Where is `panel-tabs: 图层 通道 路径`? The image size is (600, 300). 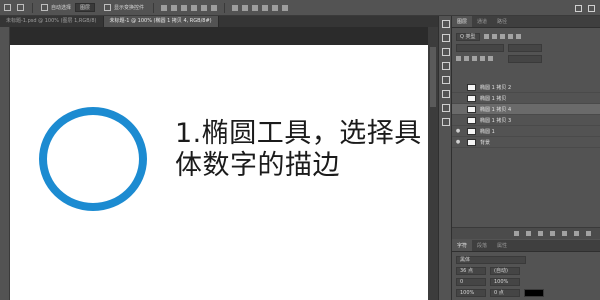 panel-tabs: 图层 通道 路径 is located at coordinates (526, 22).